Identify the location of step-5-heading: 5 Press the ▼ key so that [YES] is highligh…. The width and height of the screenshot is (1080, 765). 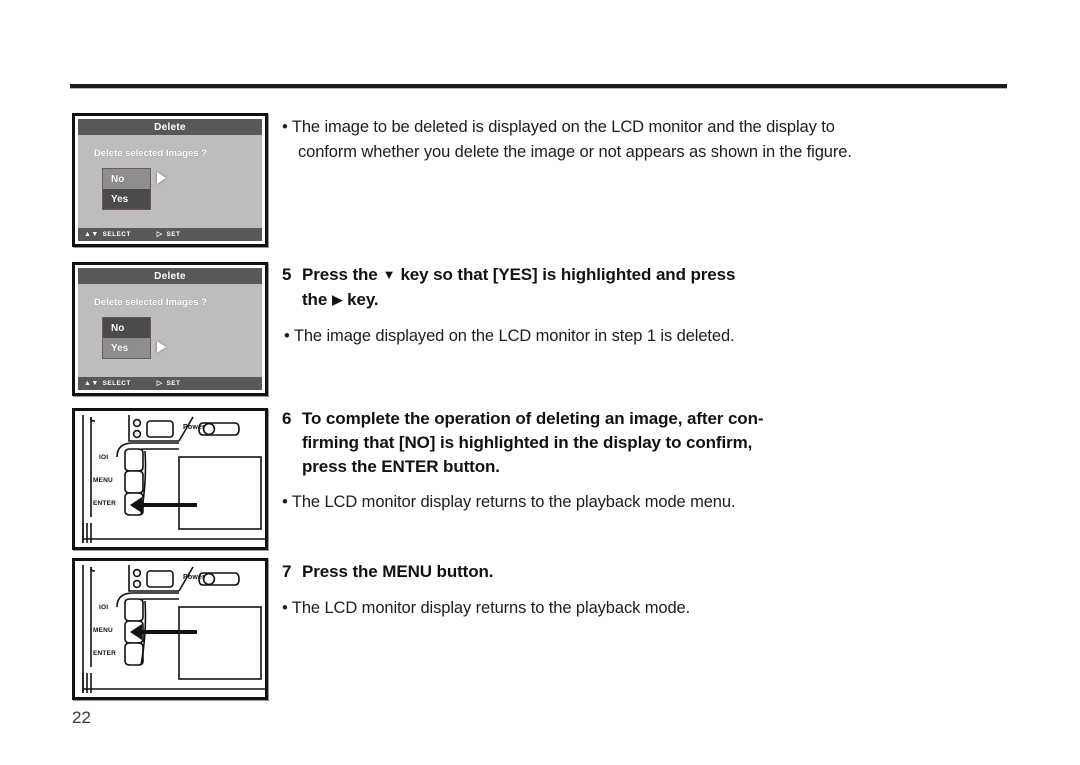
(508, 288).